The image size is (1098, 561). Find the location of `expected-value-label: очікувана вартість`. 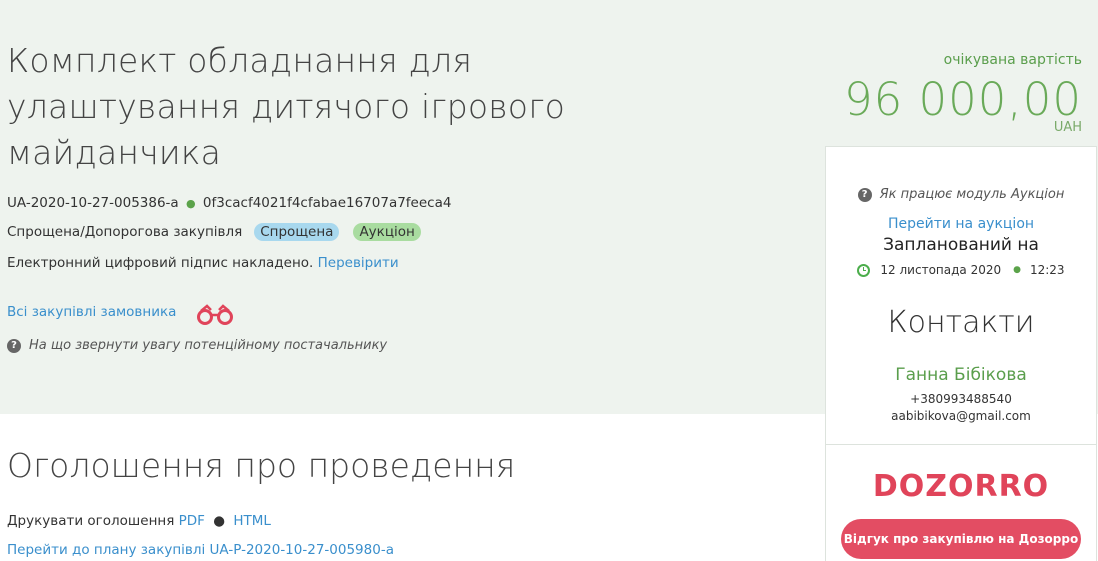

expected-value-label: очікувана вартість is located at coordinates (1012, 60).